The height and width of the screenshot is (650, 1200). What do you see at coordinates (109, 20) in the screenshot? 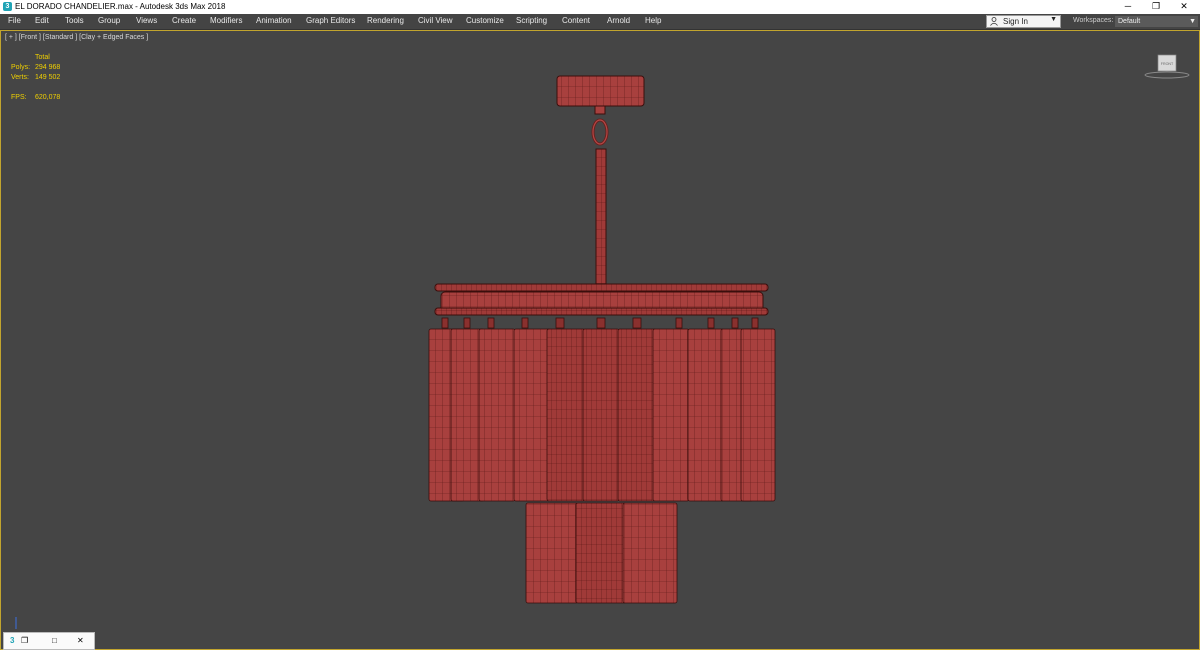
I see `menu-group: Group` at bounding box center [109, 20].